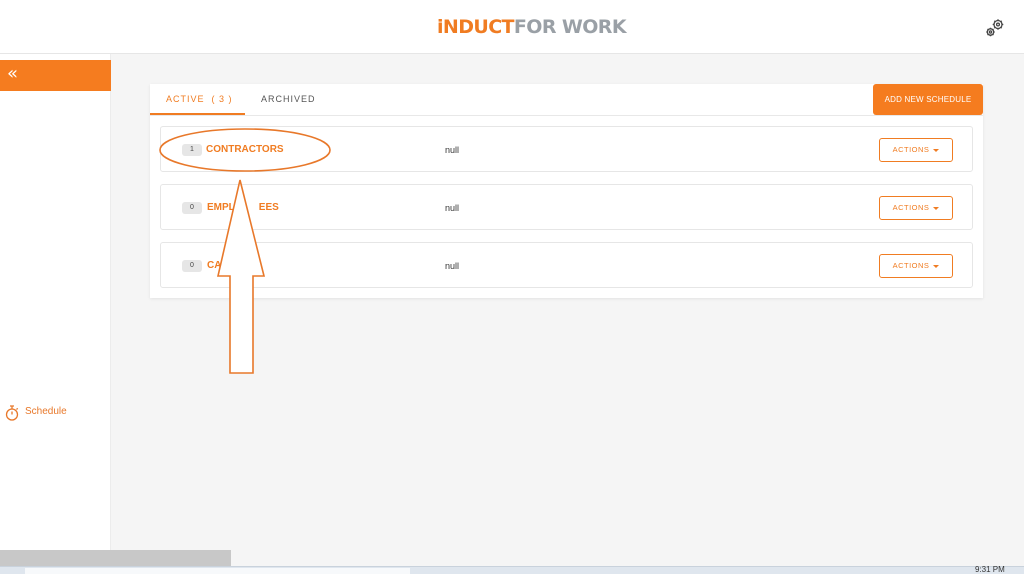 This screenshot has height=574, width=1024. I want to click on system-taskbar: 9:31 PM, so click(512, 569).